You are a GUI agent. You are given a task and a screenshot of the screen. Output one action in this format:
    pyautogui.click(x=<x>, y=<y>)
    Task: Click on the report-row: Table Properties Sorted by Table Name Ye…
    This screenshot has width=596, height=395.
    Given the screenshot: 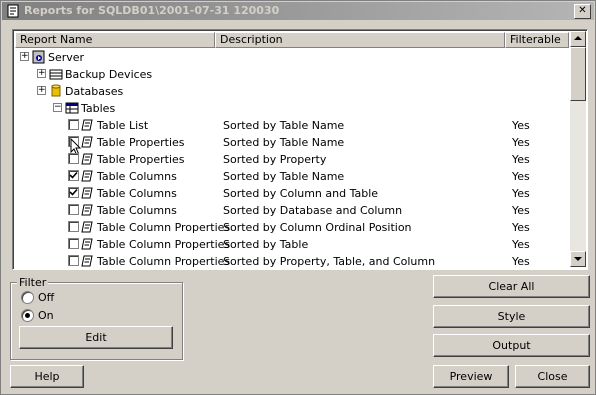 What is the action you would take?
    pyautogui.click(x=291, y=145)
    